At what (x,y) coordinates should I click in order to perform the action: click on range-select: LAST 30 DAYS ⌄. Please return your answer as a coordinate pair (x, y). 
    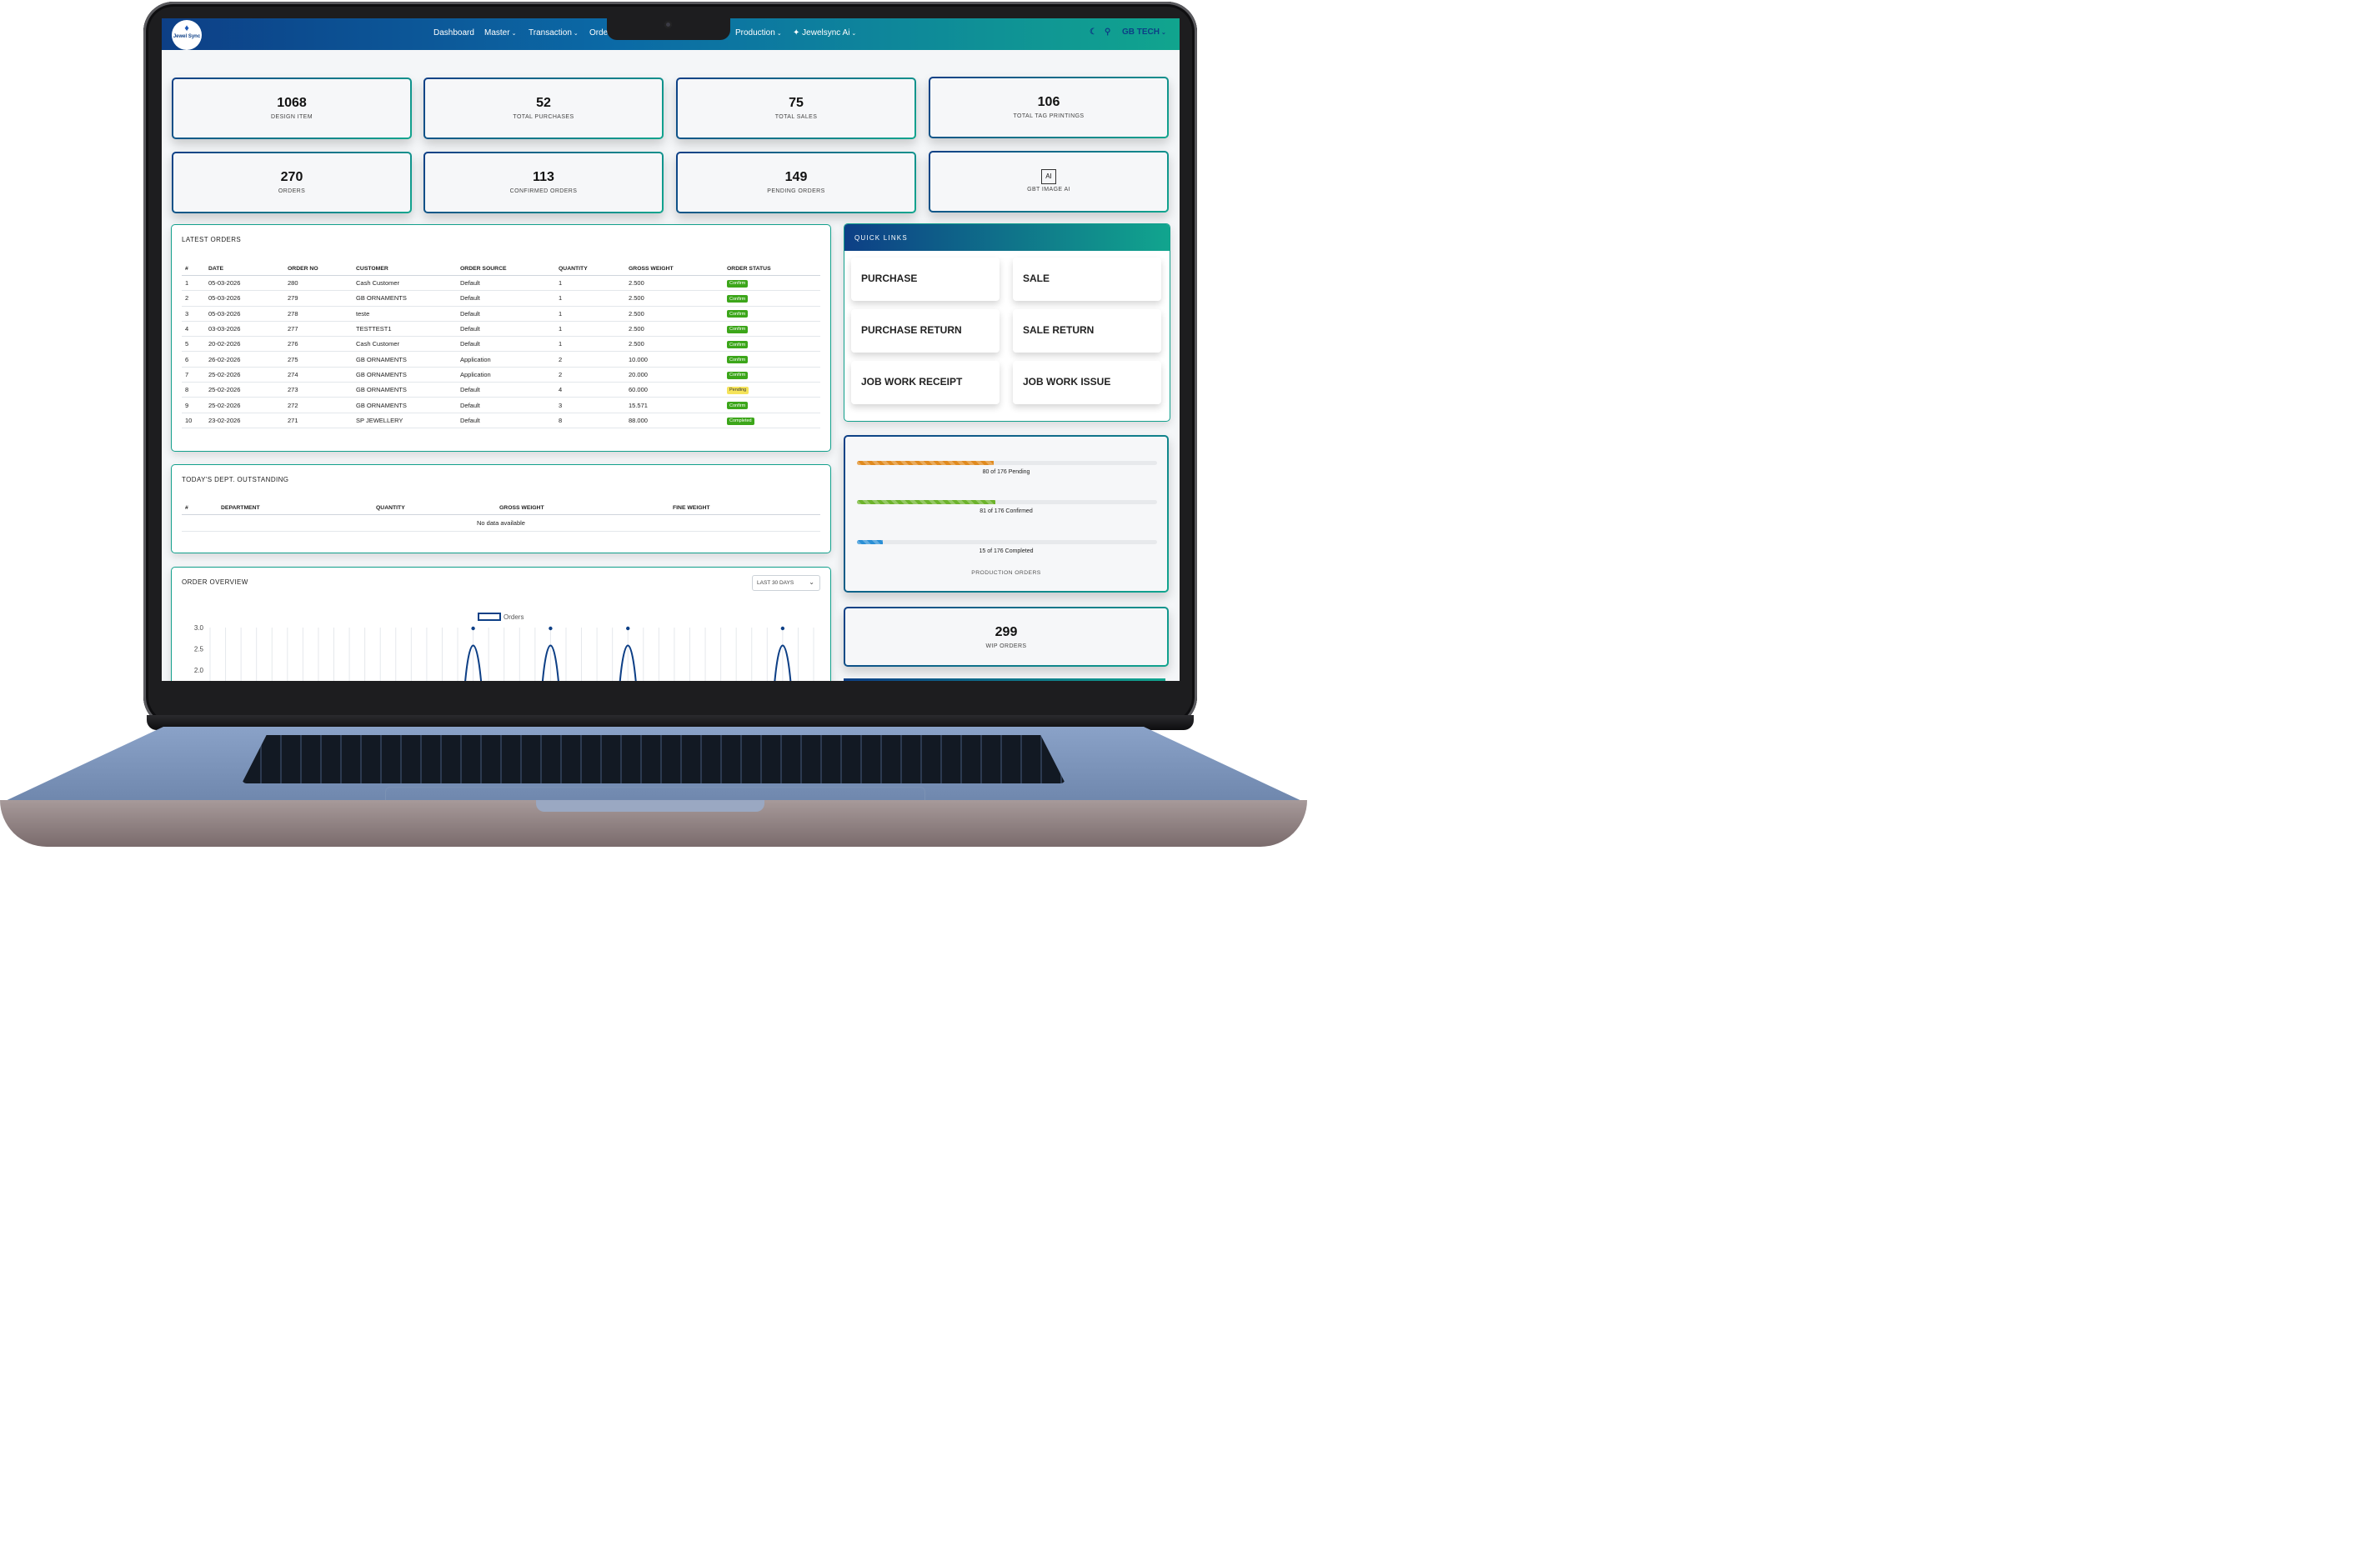
    Looking at the image, I should click on (786, 583).